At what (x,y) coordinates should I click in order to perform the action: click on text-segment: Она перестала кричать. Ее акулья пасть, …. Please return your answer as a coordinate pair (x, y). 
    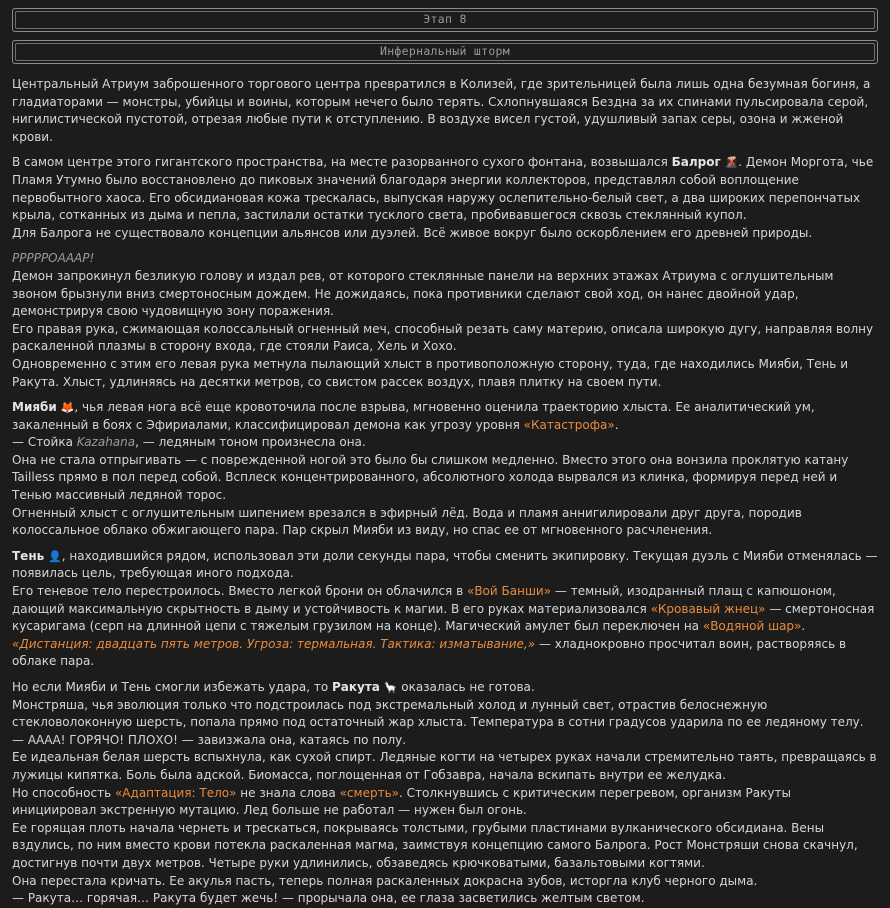
    Looking at the image, I should click on (385, 880).